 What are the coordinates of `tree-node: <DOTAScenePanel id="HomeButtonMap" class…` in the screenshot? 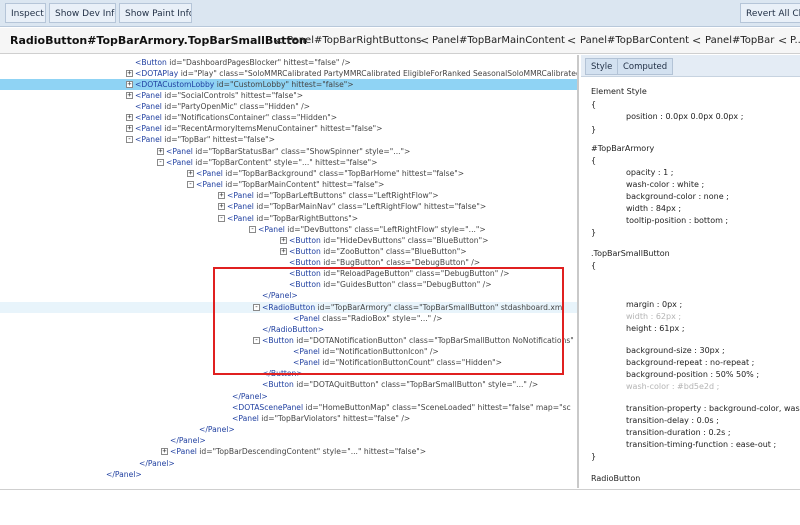 It's located at (288, 407).